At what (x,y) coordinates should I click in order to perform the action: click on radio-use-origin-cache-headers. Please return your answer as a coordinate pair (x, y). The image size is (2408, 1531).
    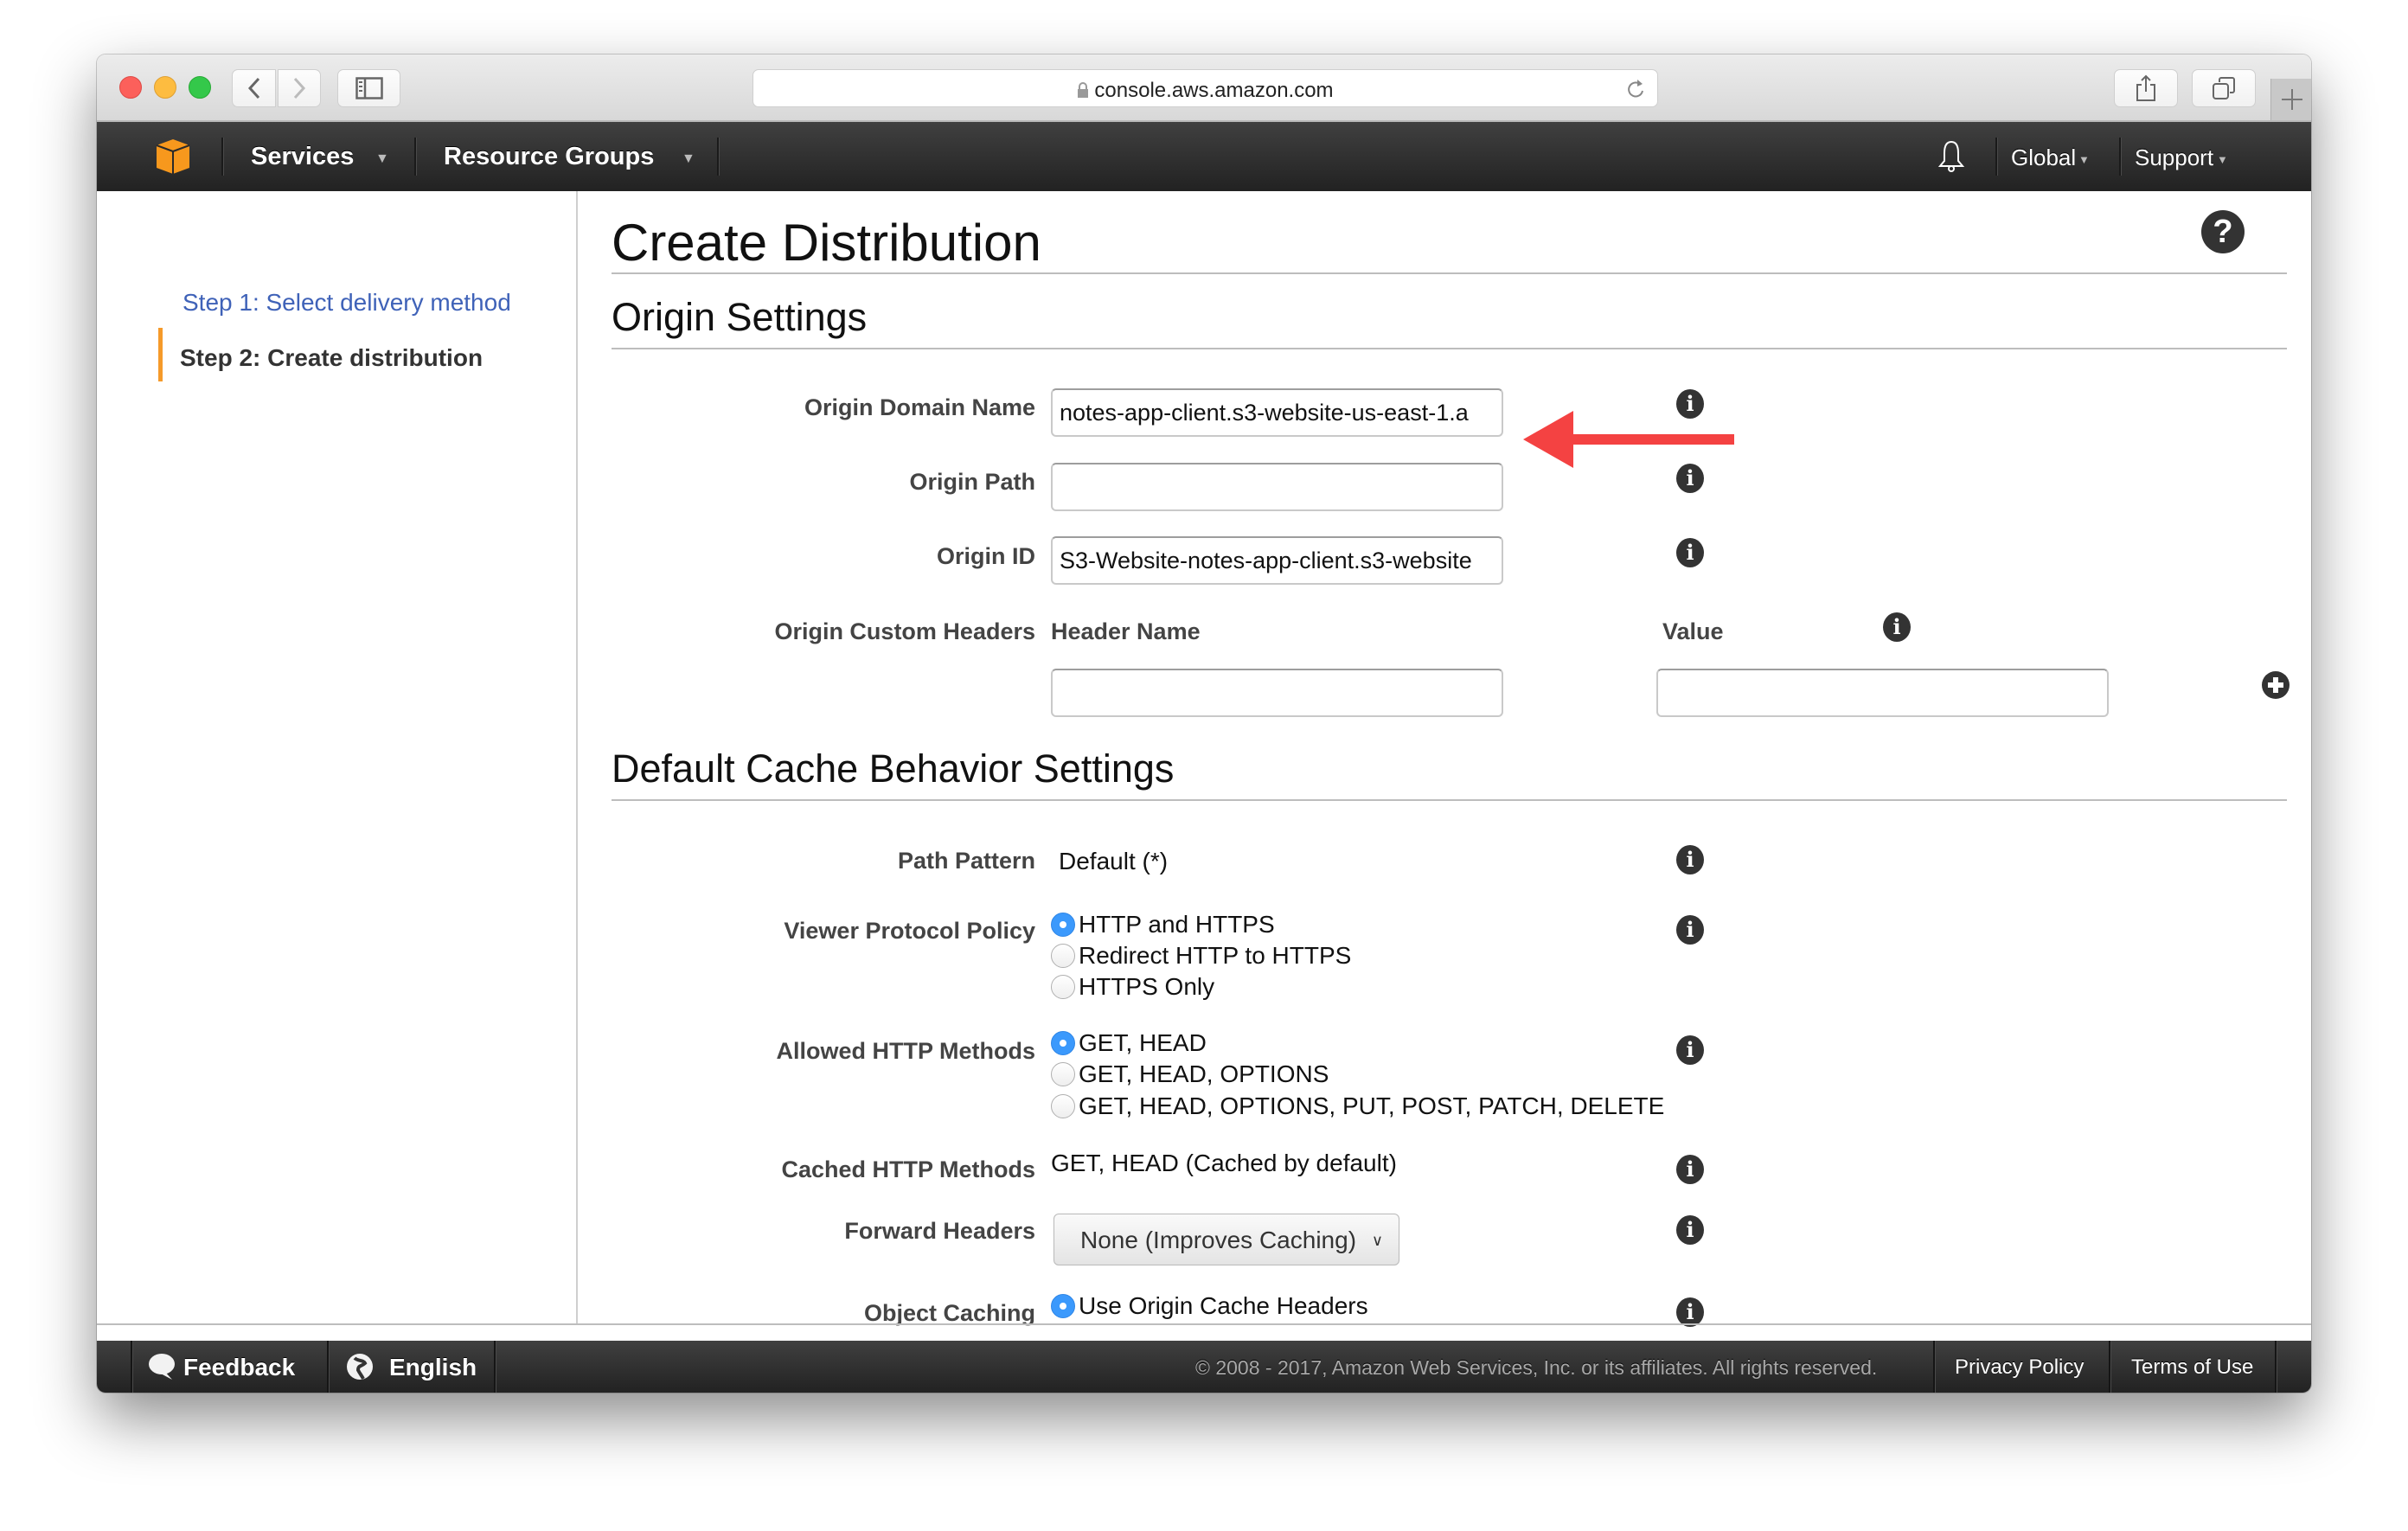
    Looking at the image, I should click on (1063, 1306).